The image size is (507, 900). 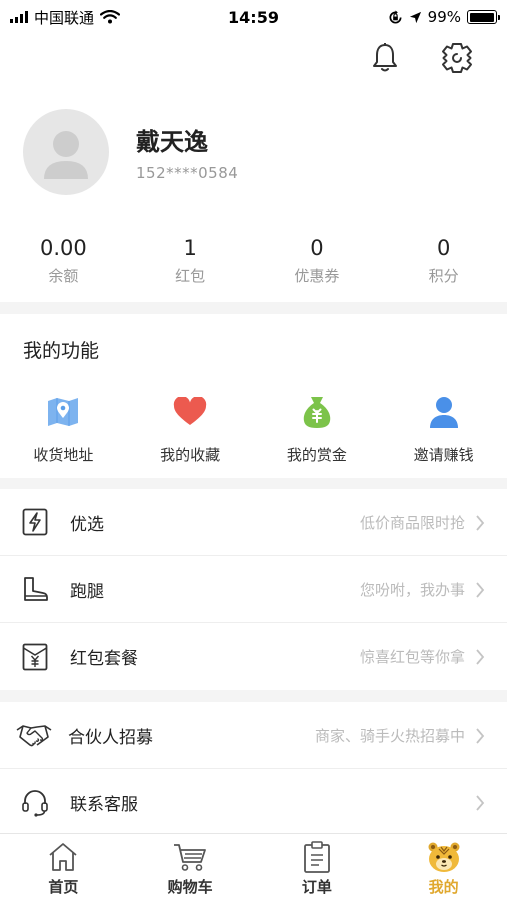 What do you see at coordinates (35, 522) in the screenshot?
I see `lightning-icon` at bounding box center [35, 522].